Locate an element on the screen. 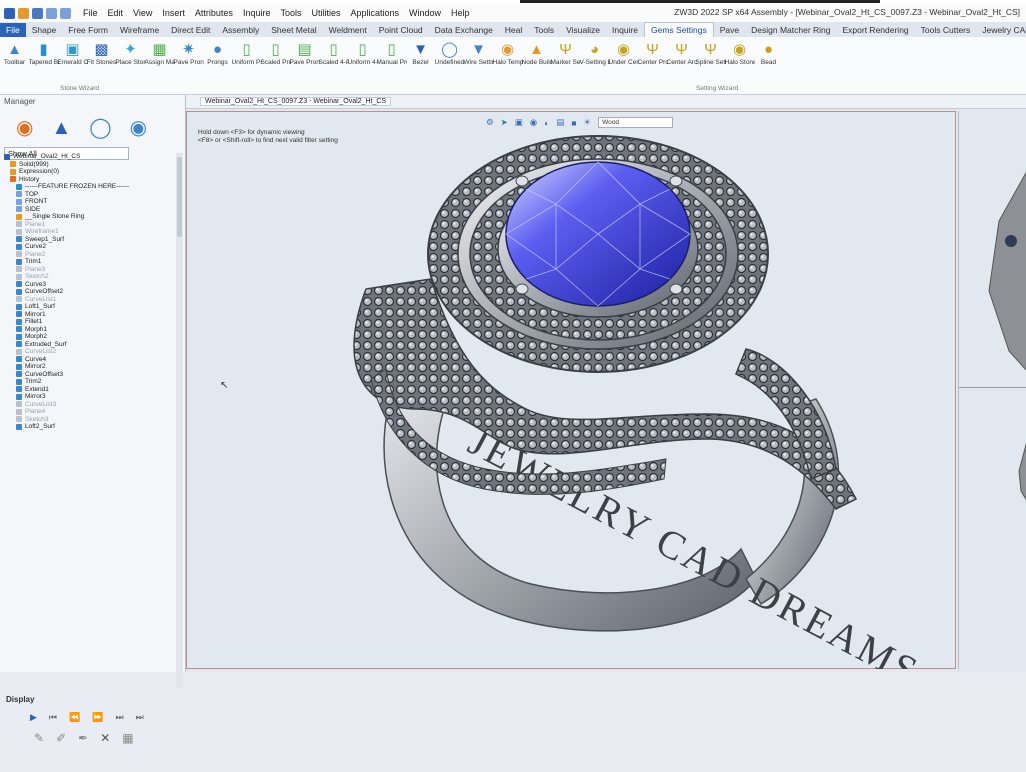 The image size is (1026, 772). redo-icon is located at coordinates (65, 13).